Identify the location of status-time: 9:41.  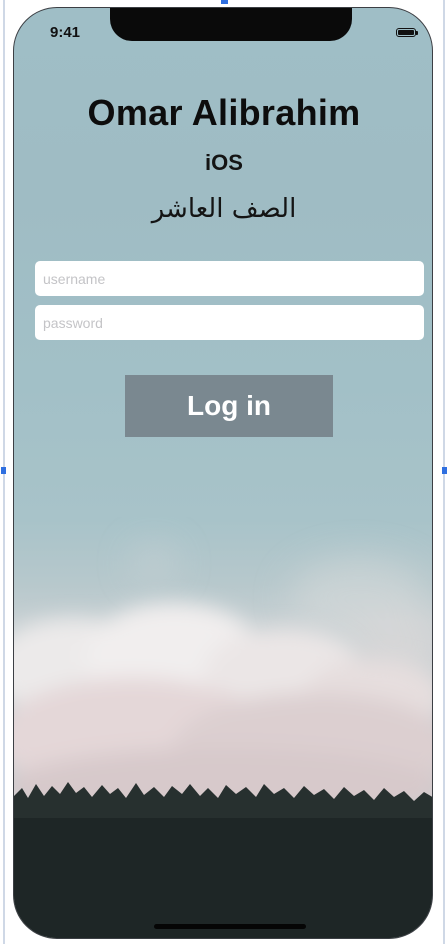
(65, 32).